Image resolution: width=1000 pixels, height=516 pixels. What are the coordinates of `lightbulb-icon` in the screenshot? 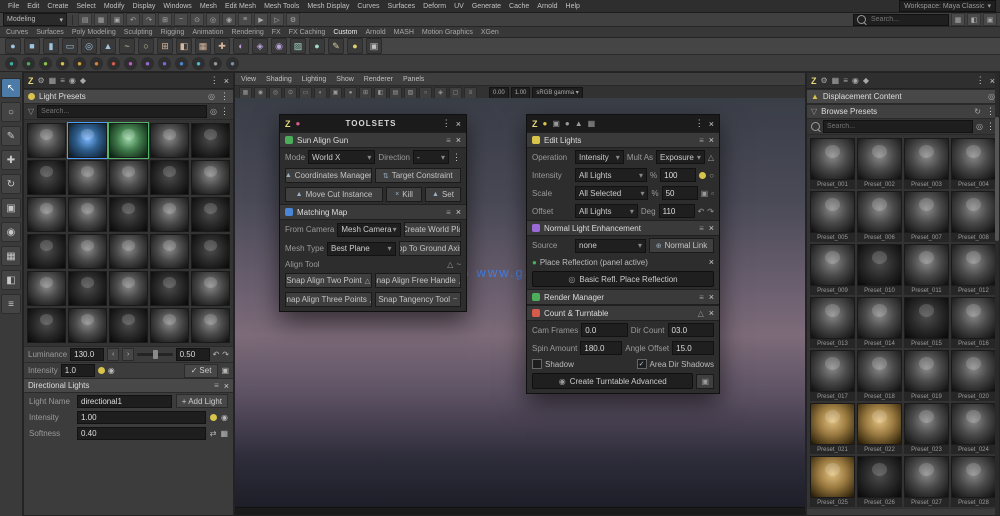 It's located at (101, 370).